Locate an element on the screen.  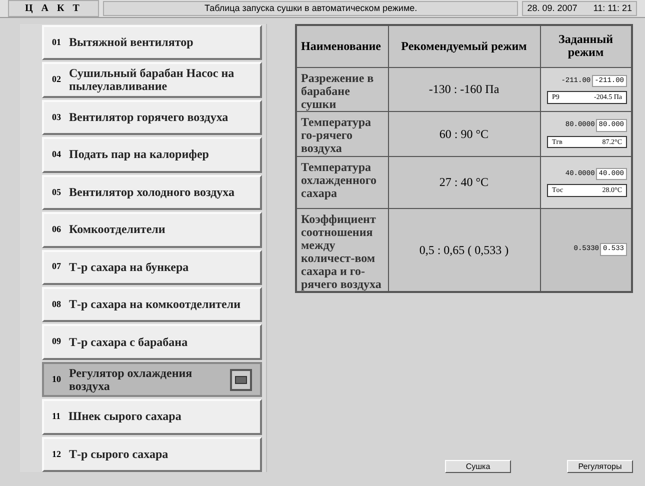
item-label: Сушильный барабан Насос на пылеулавливание is located at coordinates (152, 80).